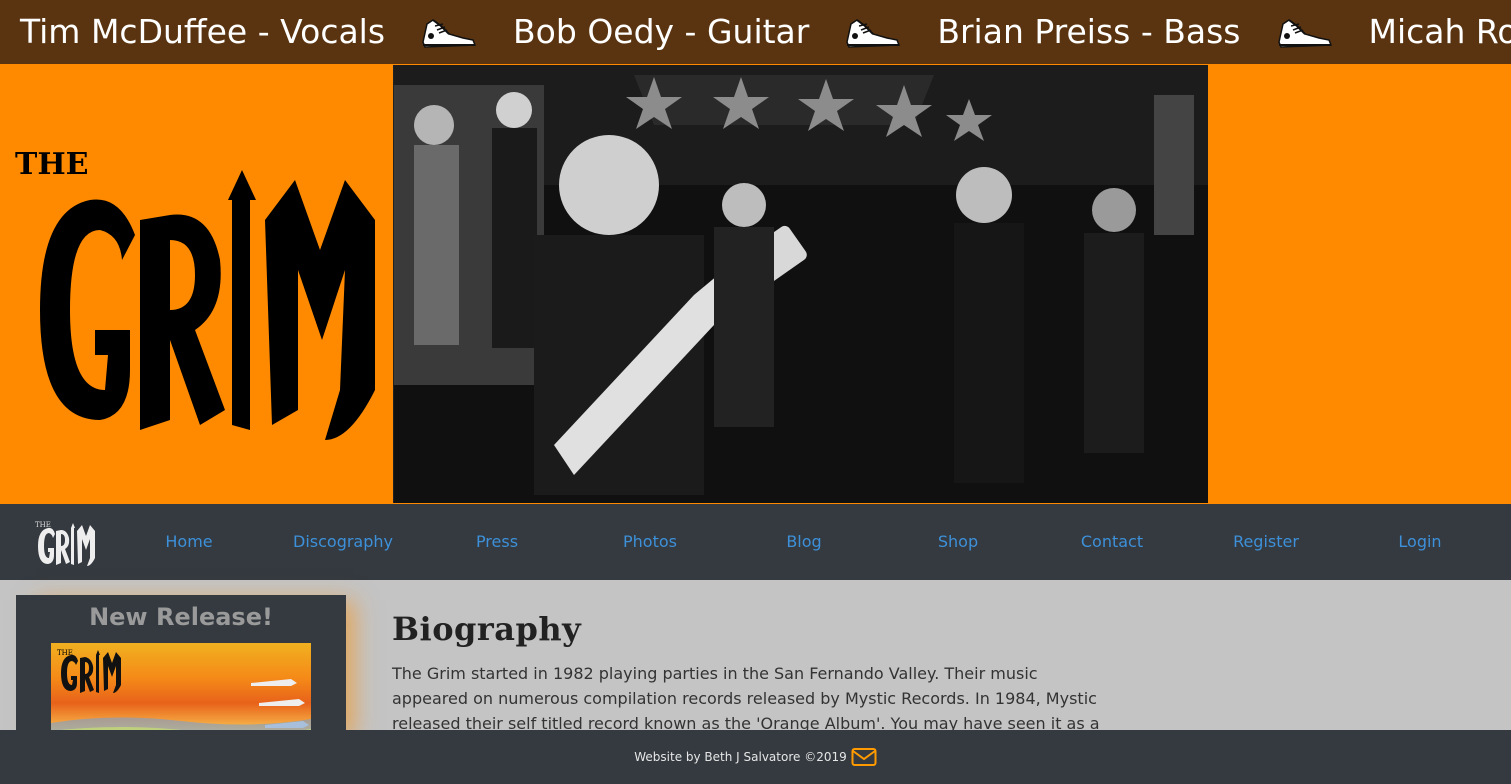 Image resolution: width=1511 pixels, height=784 pixels. What do you see at coordinates (181, 693) in the screenshot?
I see `album-cover: THE` at bounding box center [181, 693].